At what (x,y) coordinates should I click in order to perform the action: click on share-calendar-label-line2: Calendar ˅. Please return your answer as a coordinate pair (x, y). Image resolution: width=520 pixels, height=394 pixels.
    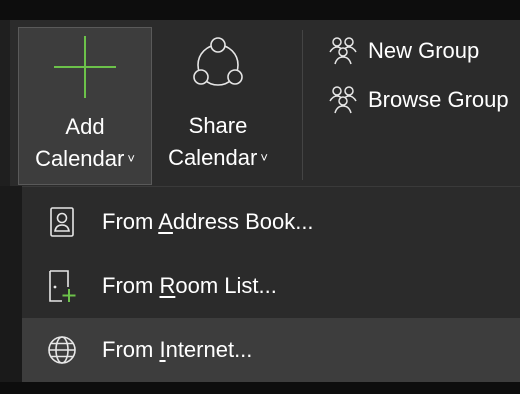
    Looking at the image, I should click on (218, 158).